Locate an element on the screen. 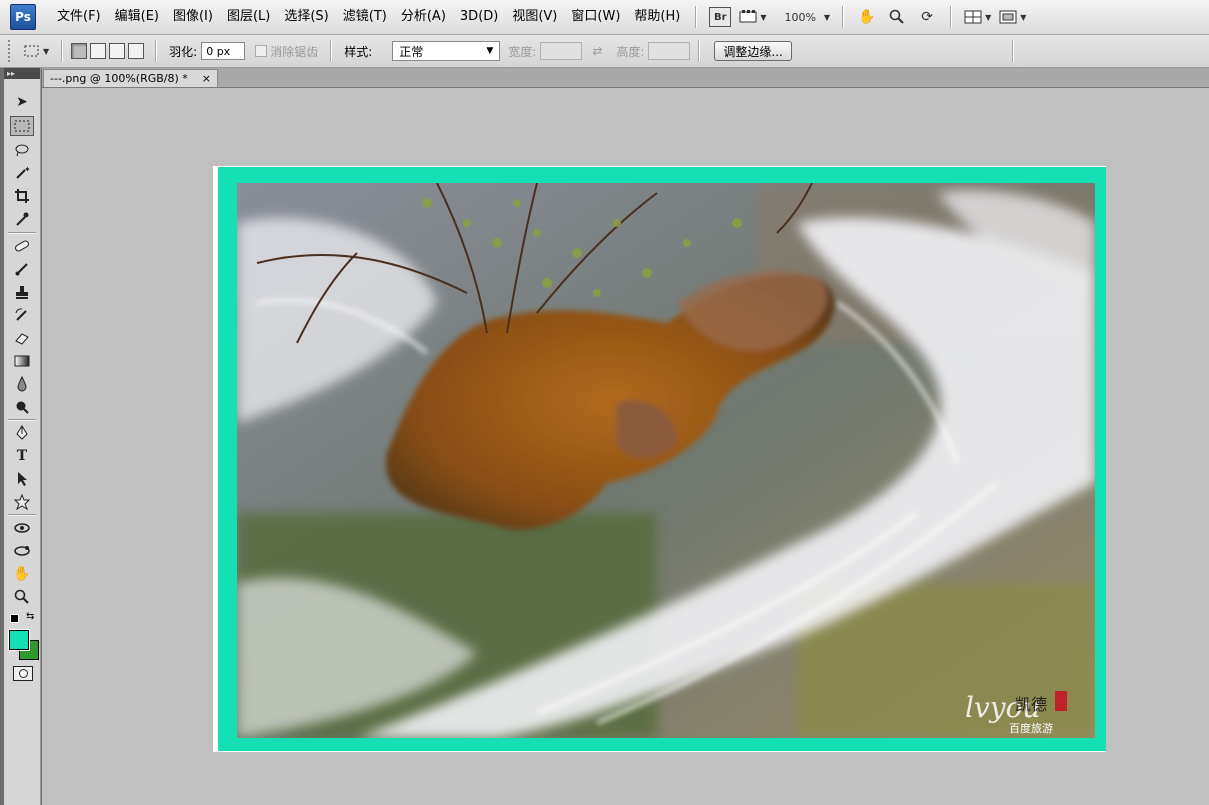  style-label: 样式: is located at coordinates (358, 51).